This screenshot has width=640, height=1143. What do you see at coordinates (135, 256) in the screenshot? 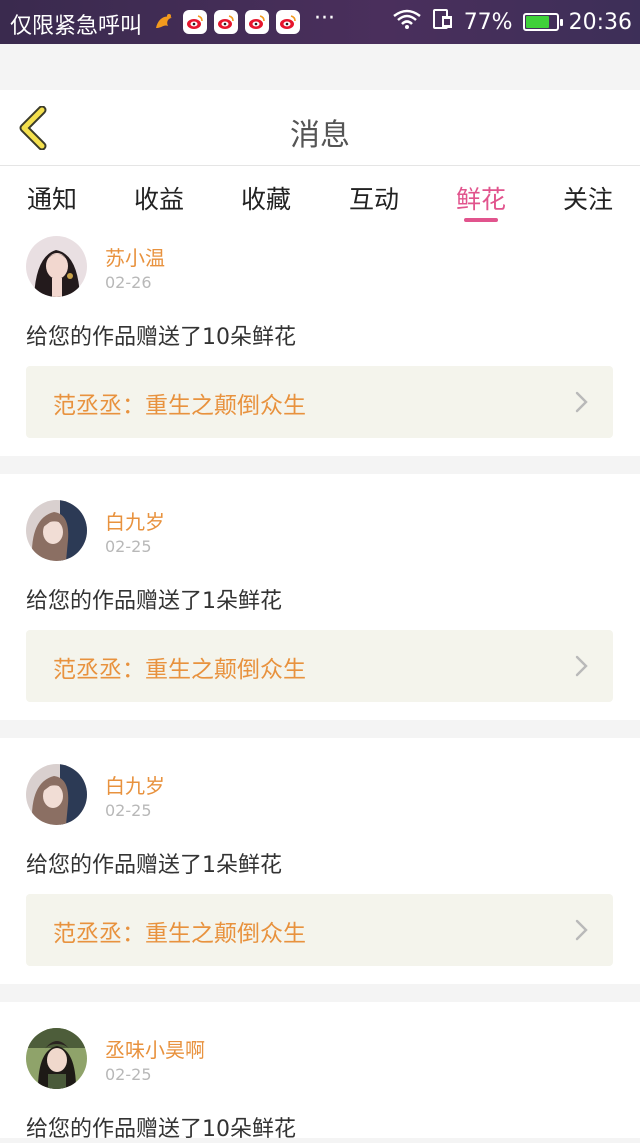
I see `username: 苏小温` at bounding box center [135, 256].